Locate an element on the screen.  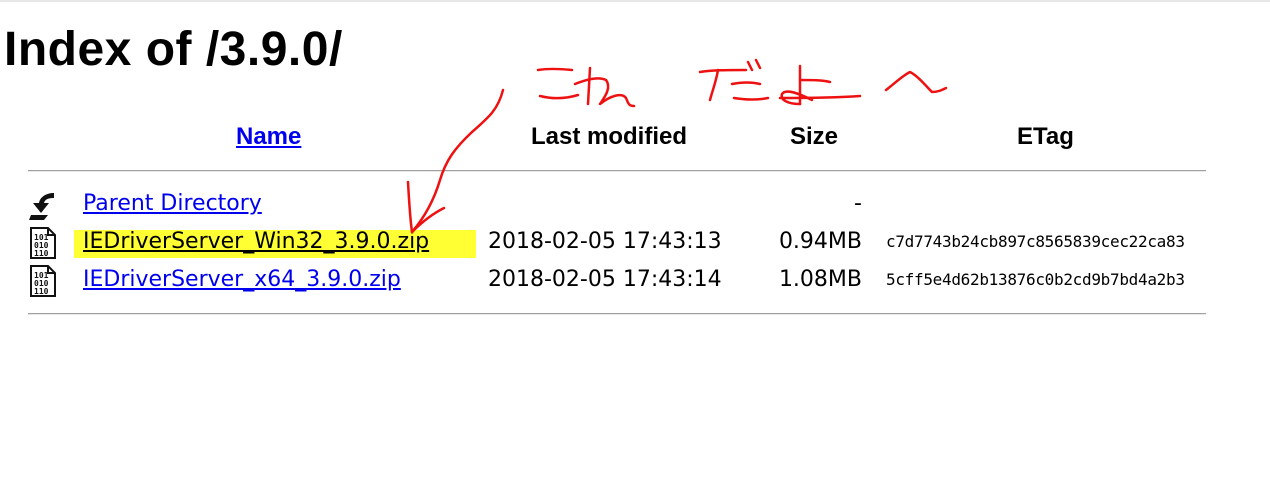
footer-divider is located at coordinates (617, 314).